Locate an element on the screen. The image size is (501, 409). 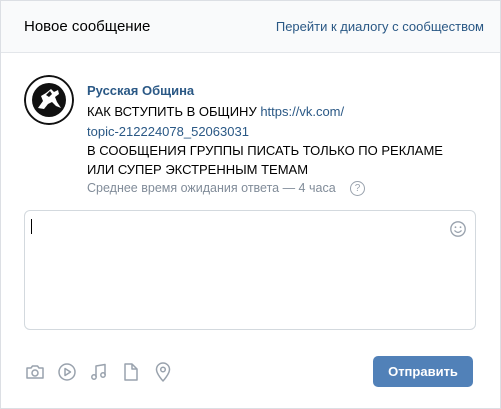
music-icon is located at coordinates (99, 372).